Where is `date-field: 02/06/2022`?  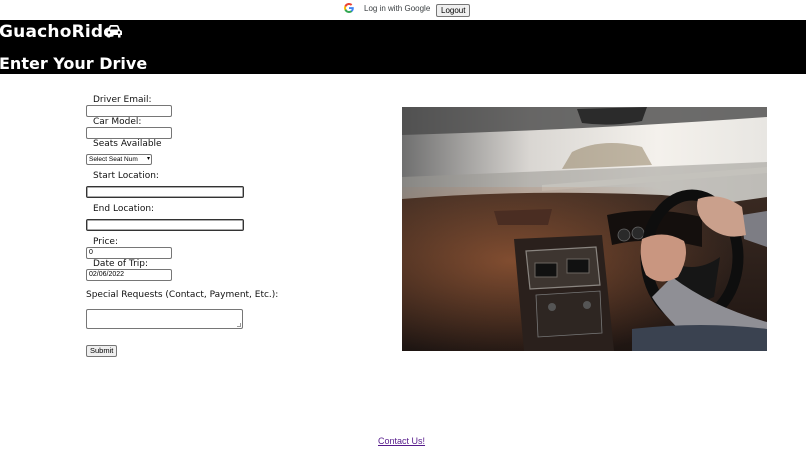
date-field: 02/06/2022 is located at coordinates (129, 275).